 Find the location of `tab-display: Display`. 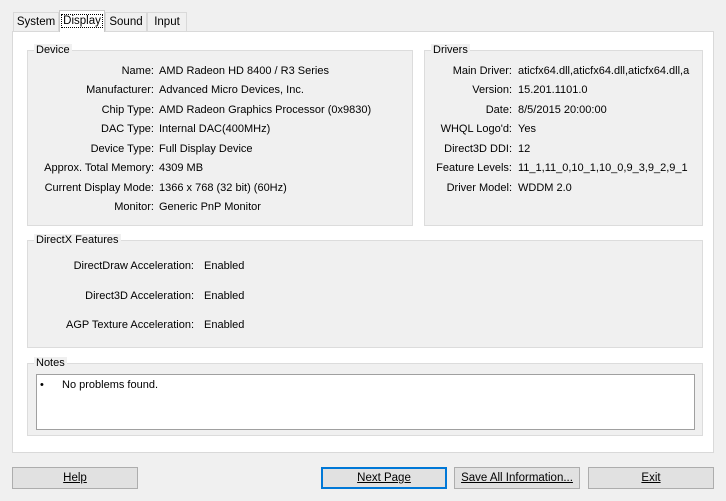

tab-display: Display is located at coordinates (82, 21).